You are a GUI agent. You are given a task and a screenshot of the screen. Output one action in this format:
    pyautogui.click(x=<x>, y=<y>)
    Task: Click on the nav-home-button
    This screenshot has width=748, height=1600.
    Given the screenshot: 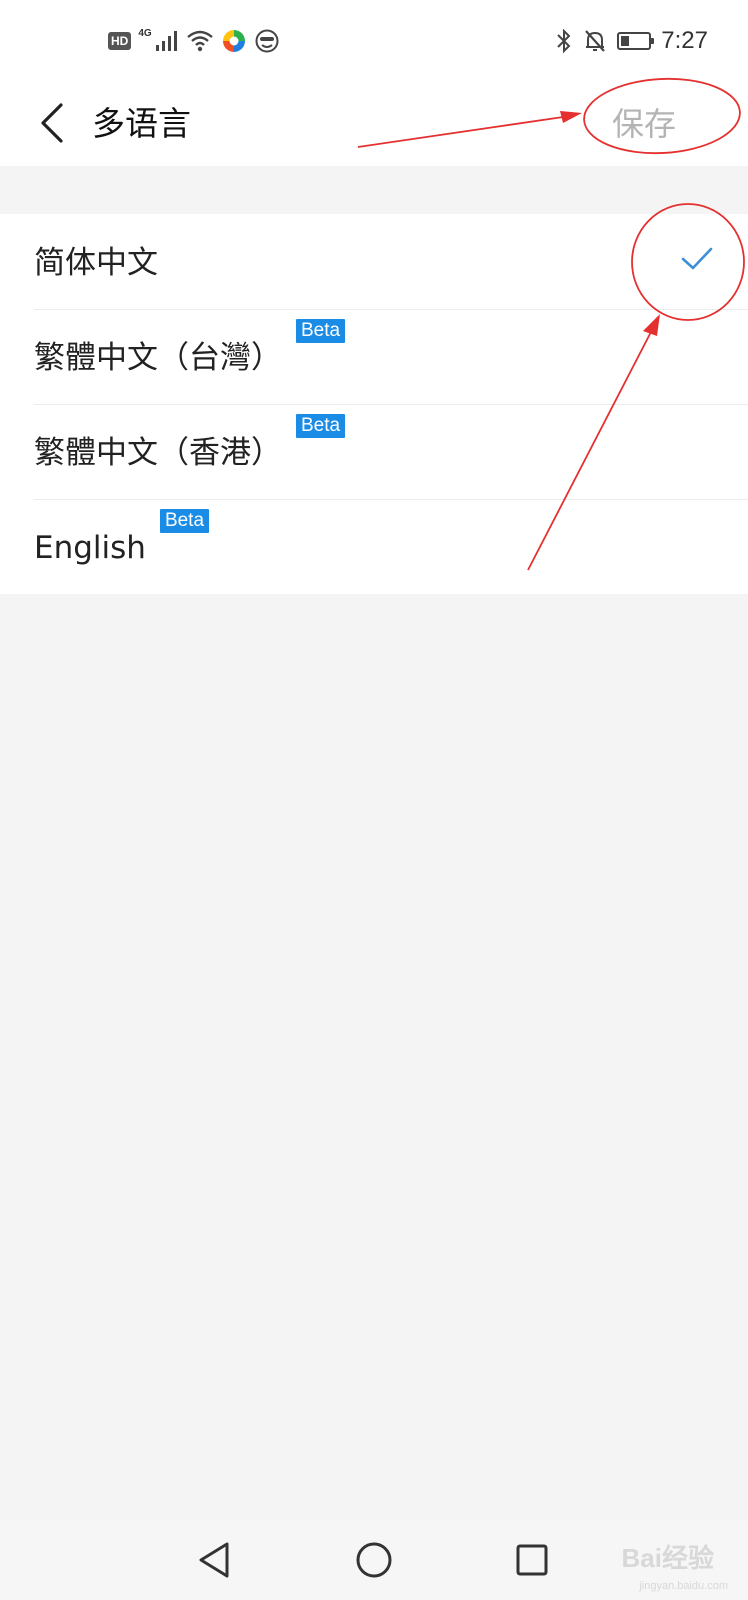 What is the action you would take?
    pyautogui.click(x=374, y=1560)
    